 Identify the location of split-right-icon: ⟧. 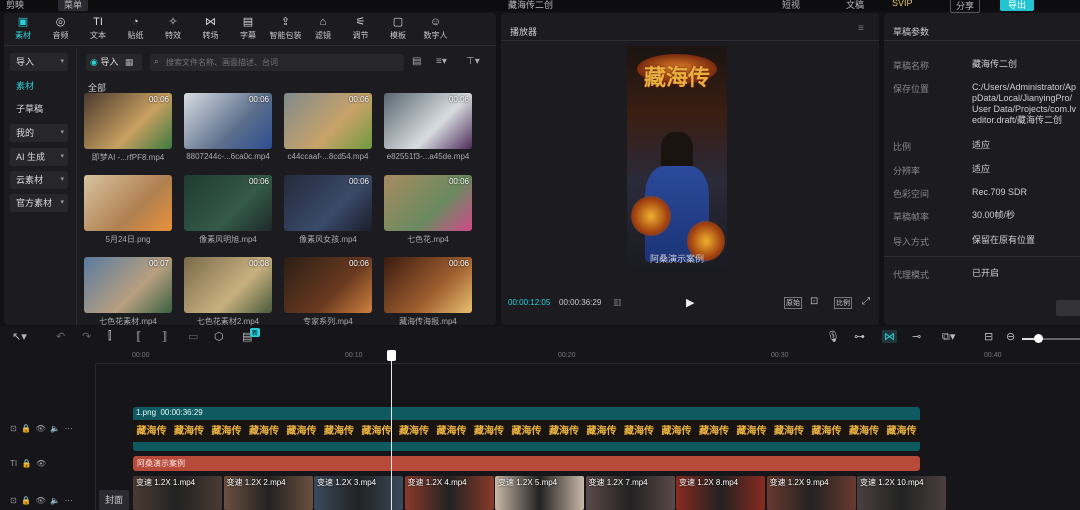
(164, 336).